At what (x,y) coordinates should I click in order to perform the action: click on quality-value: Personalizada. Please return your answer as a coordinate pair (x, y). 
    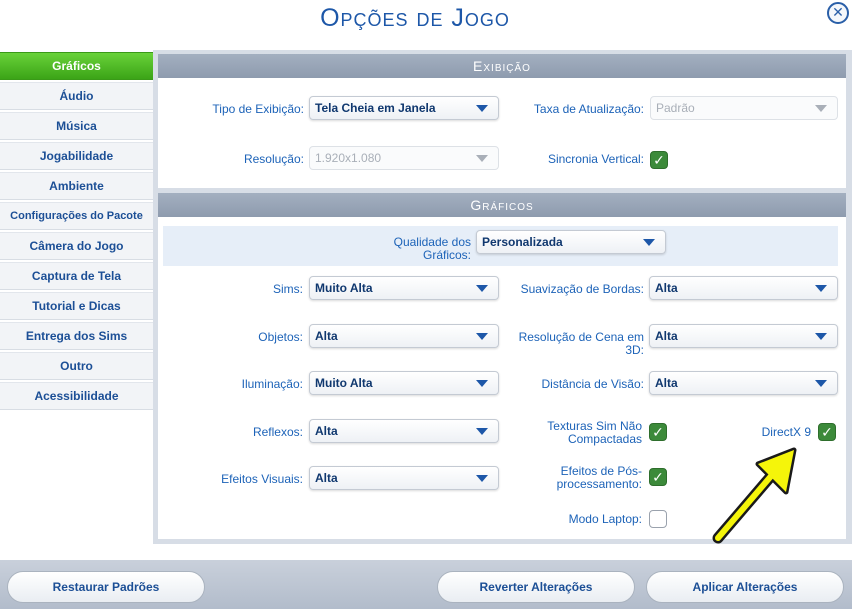
    Looking at the image, I should click on (522, 242).